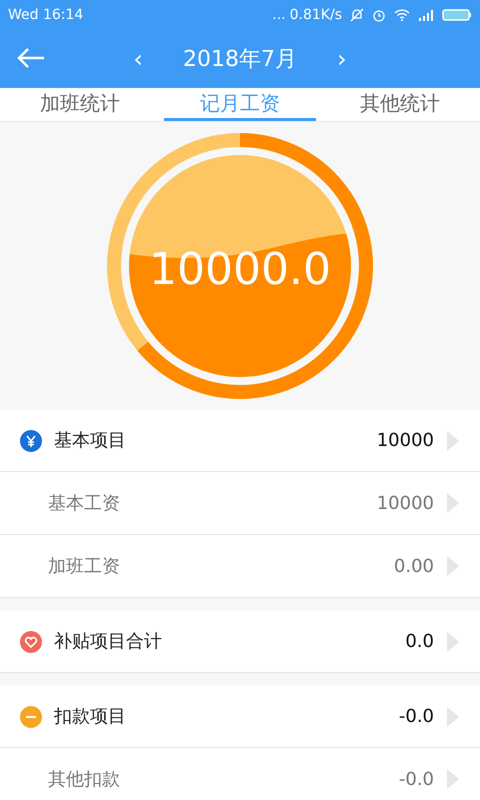  Describe the element at coordinates (84, 504) in the screenshot. I see `item-label: 基本工资` at that location.